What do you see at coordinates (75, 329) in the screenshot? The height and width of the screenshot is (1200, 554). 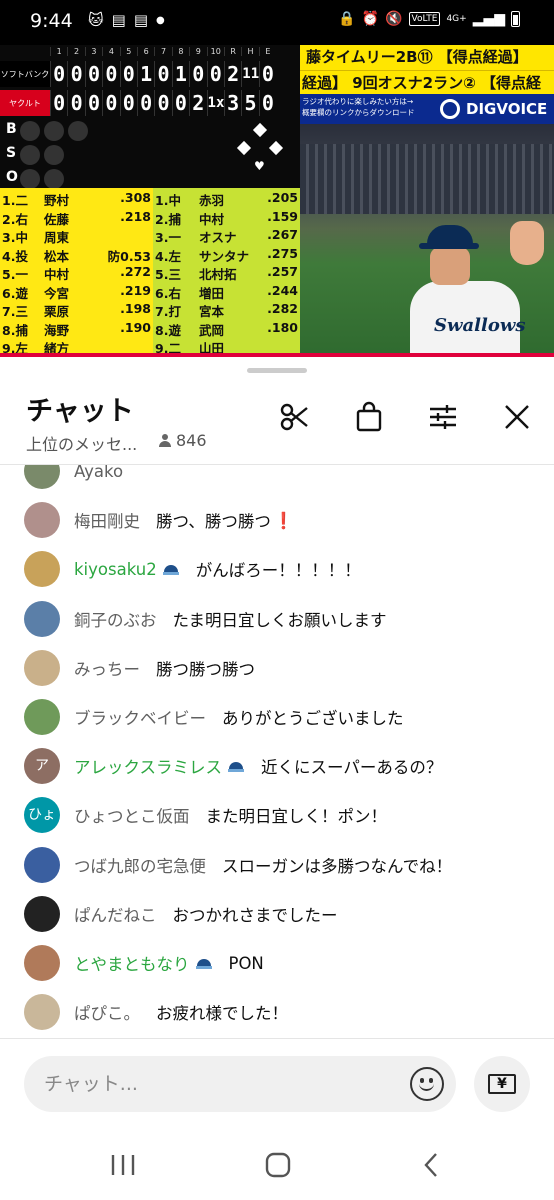 I see `lineup-row: 8.捕 海野 .190` at bounding box center [75, 329].